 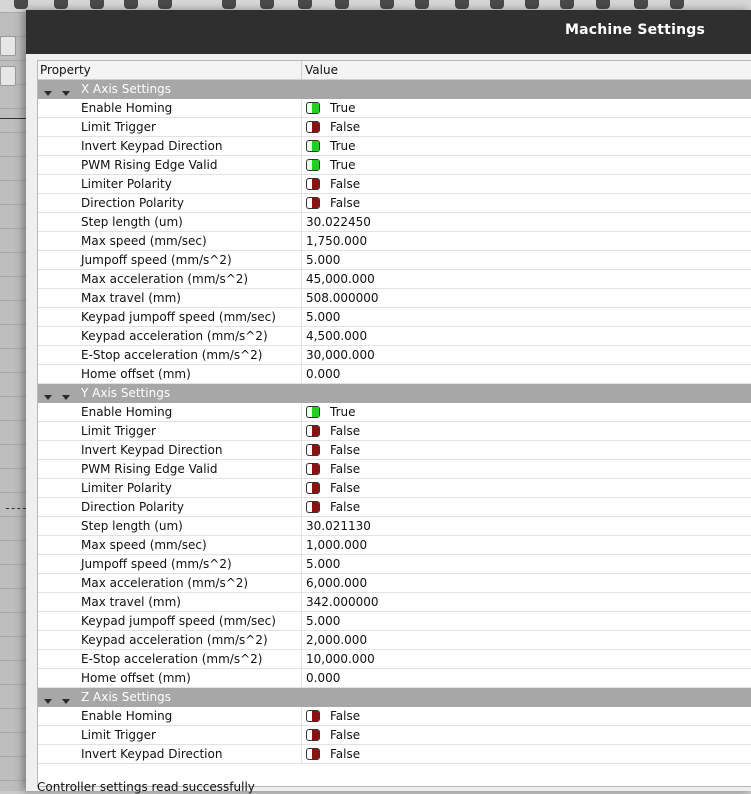 What do you see at coordinates (394, 716) in the screenshot?
I see `setting-row: Enable Homing False` at bounding box center [394, 716].